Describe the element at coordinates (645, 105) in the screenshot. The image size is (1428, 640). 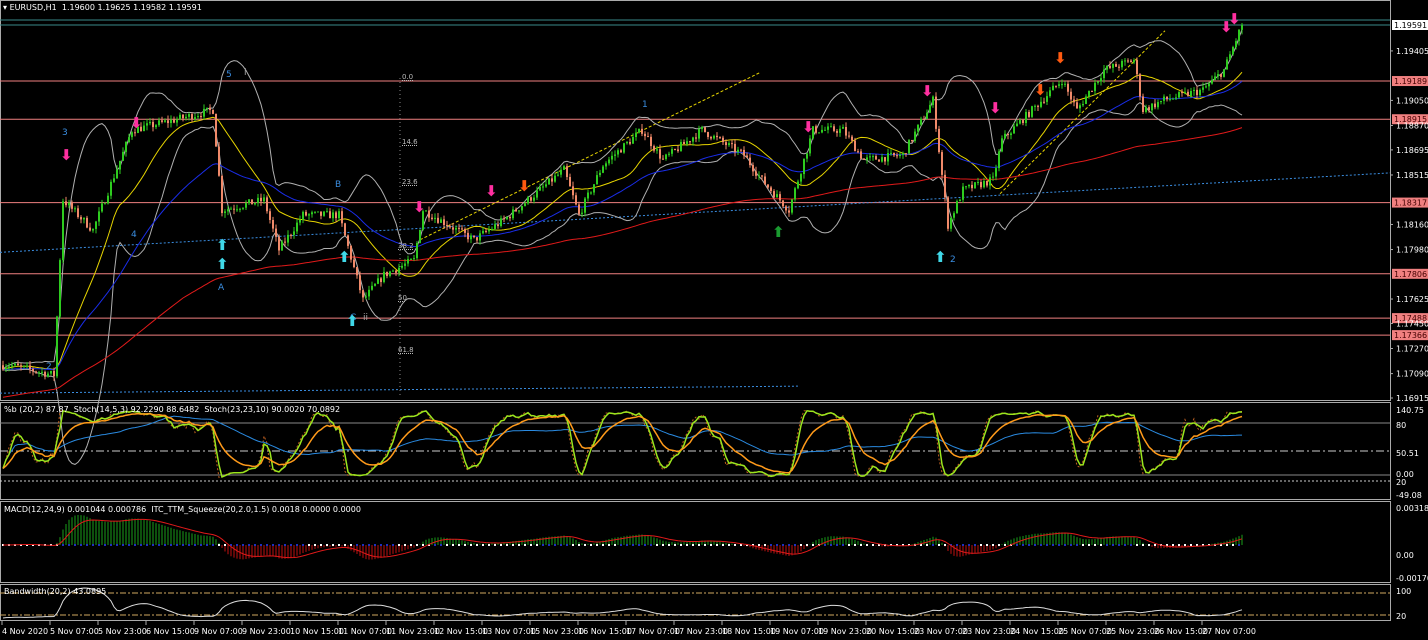
I see `wave-label: 1` at that location.